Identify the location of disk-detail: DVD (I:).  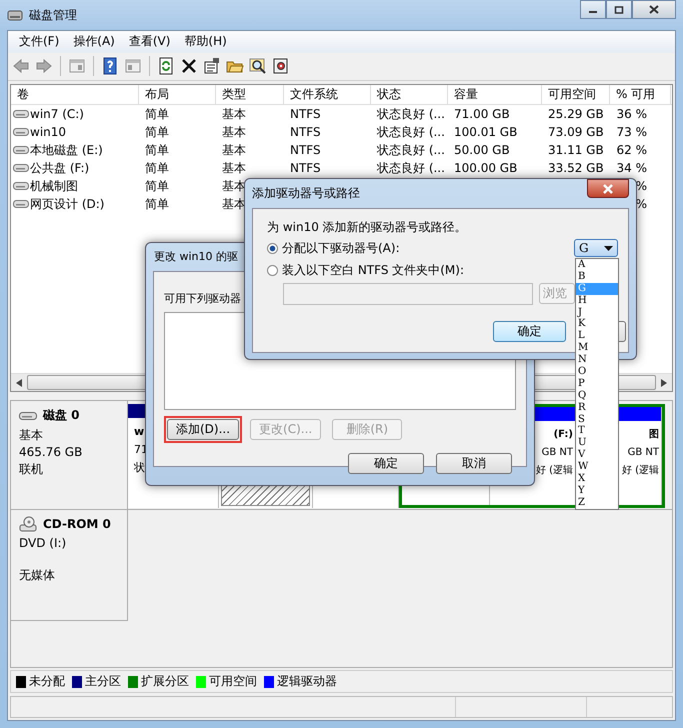
(43, 543).